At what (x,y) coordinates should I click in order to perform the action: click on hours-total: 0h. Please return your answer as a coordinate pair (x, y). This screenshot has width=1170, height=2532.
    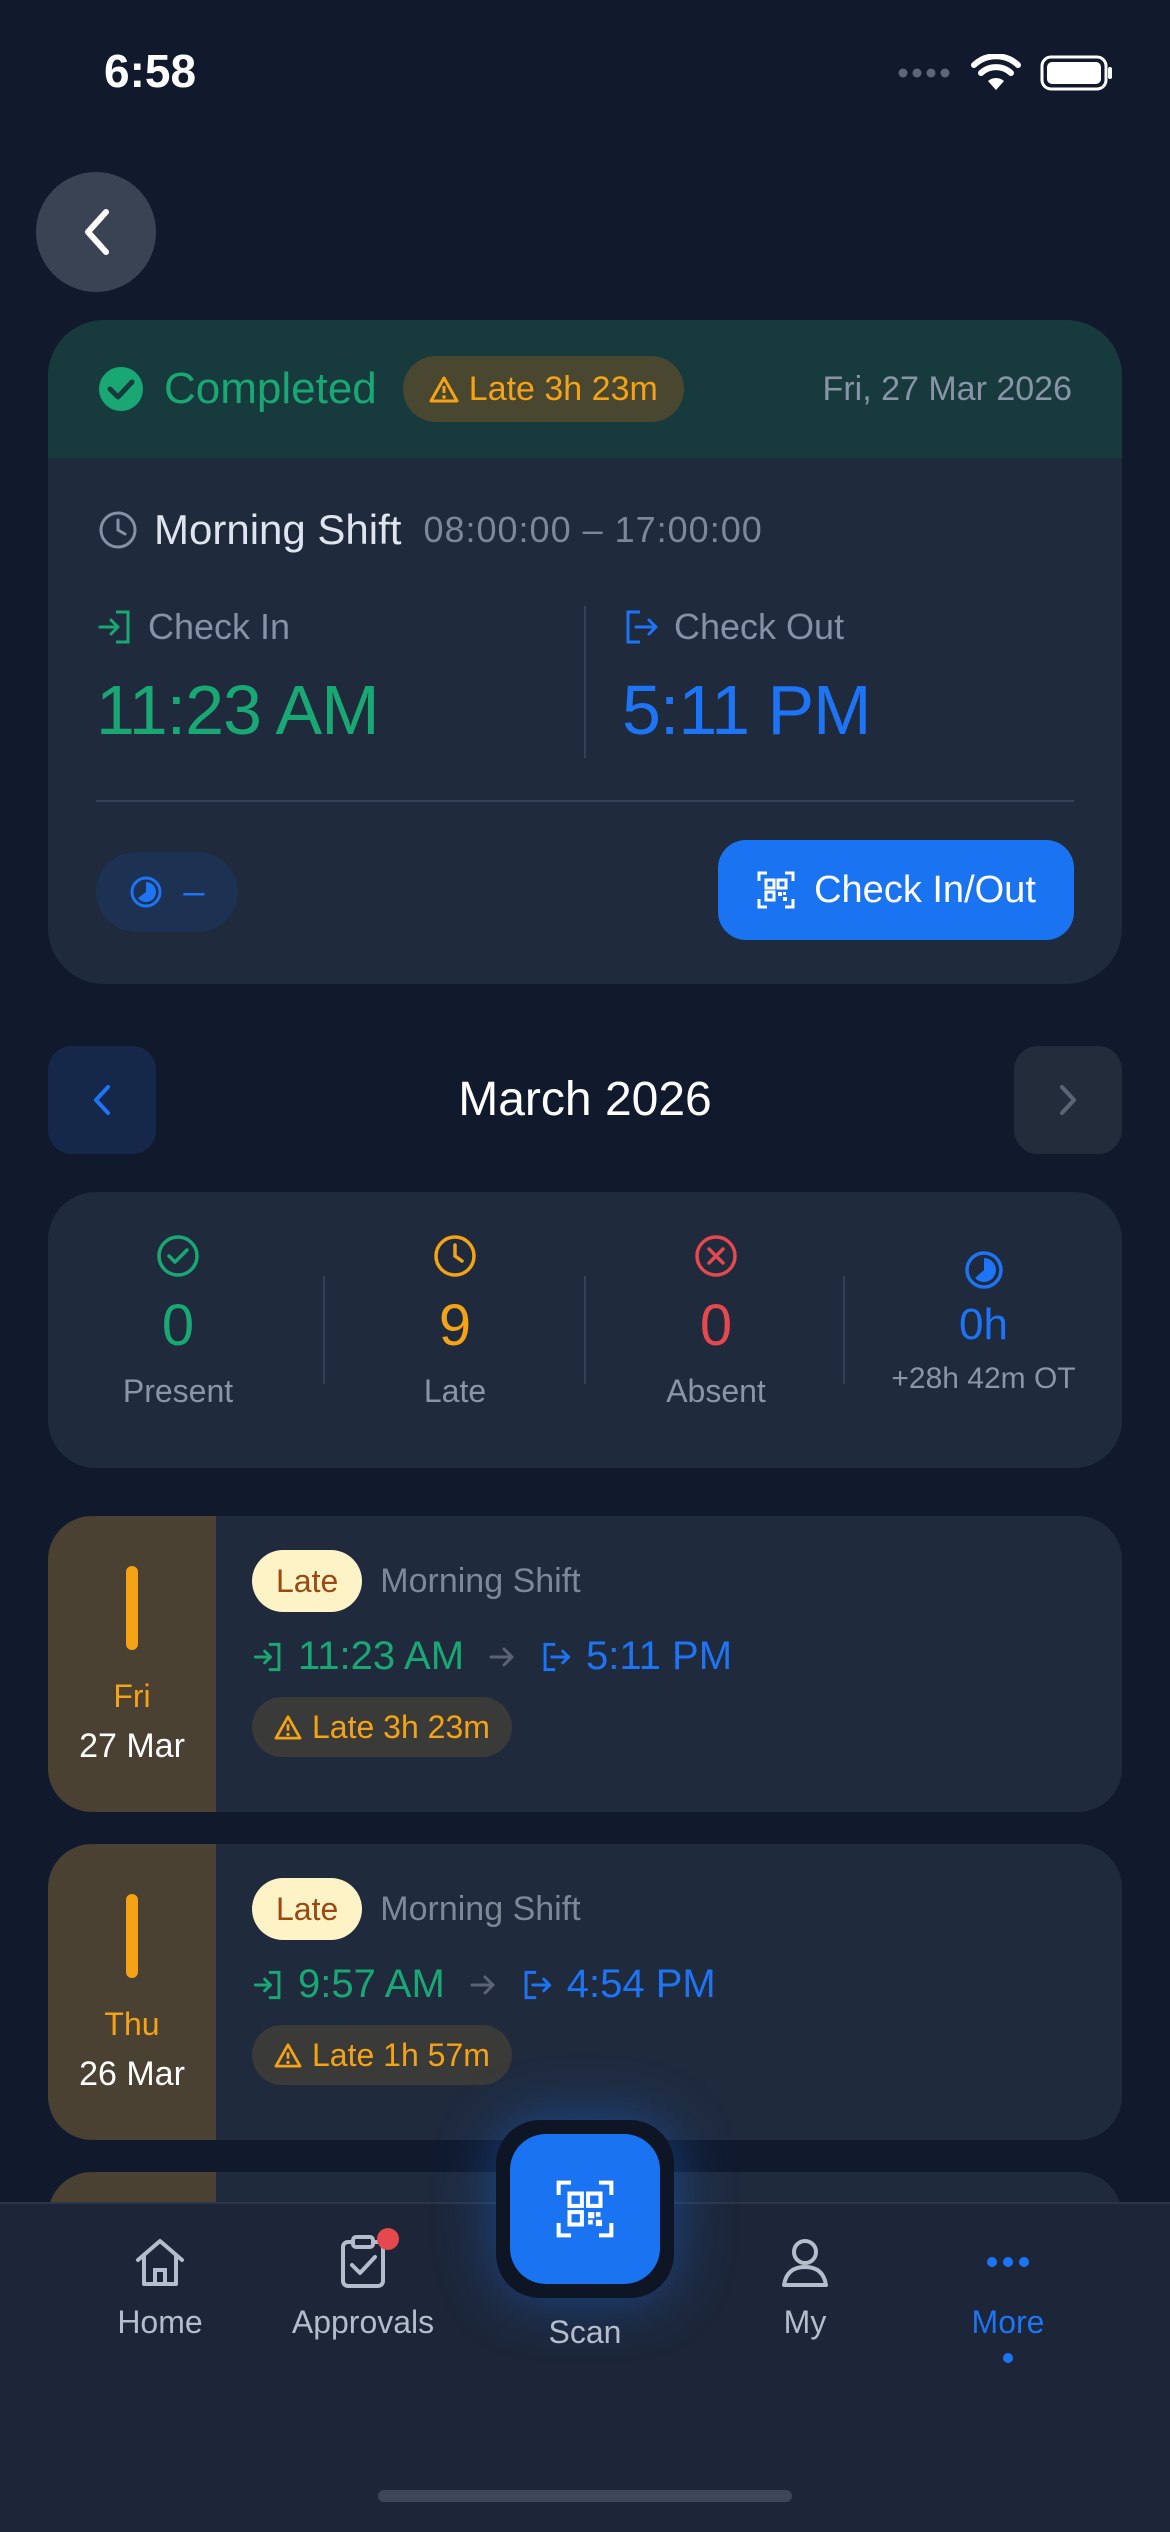
    Looking at the image, I should click on (983, 1324).